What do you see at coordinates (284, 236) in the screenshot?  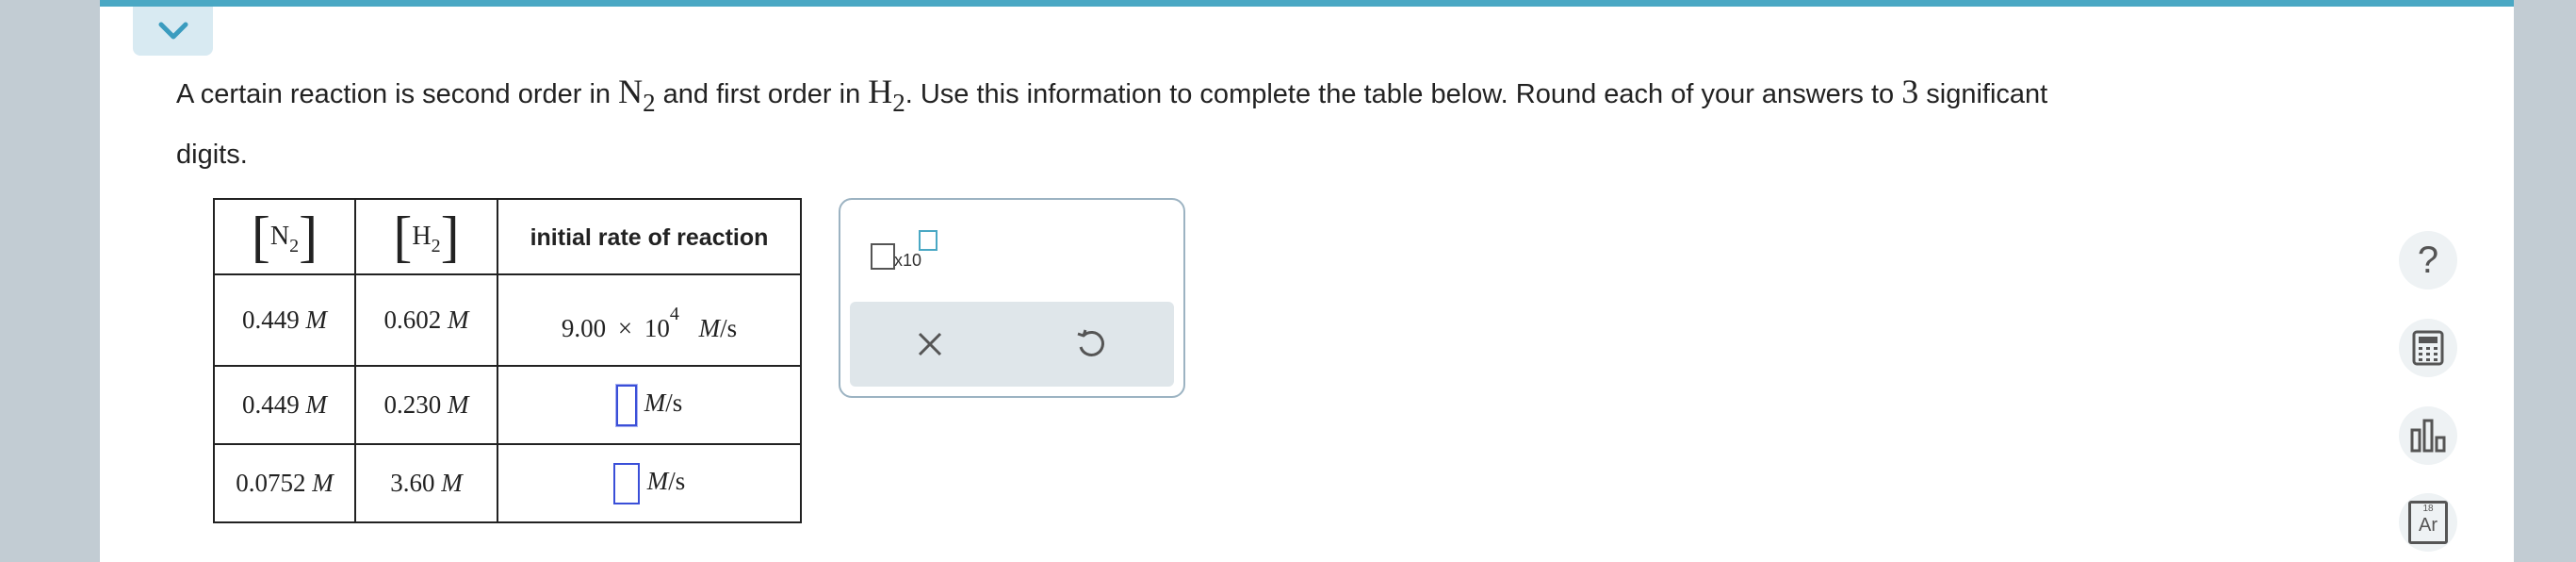 I see `header-n2: [N2]` at bounding box center [284, 236].